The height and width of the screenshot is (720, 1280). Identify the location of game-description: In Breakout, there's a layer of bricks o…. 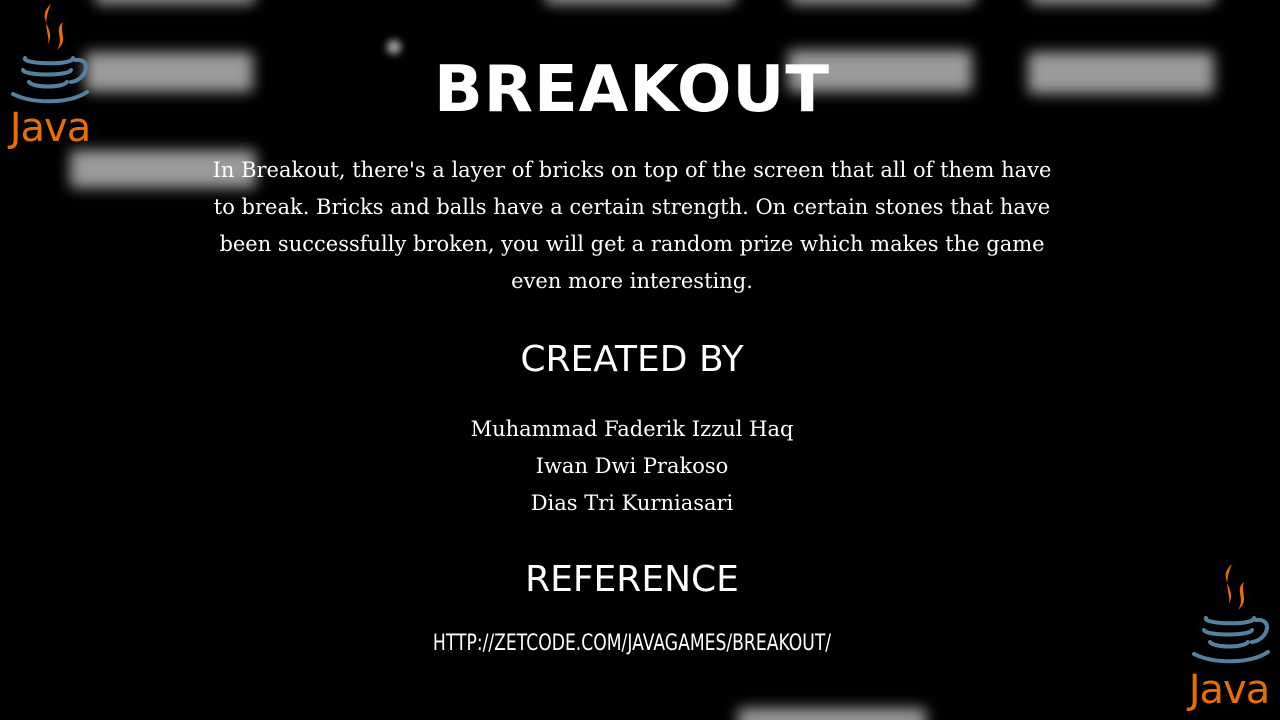
(632, 225).